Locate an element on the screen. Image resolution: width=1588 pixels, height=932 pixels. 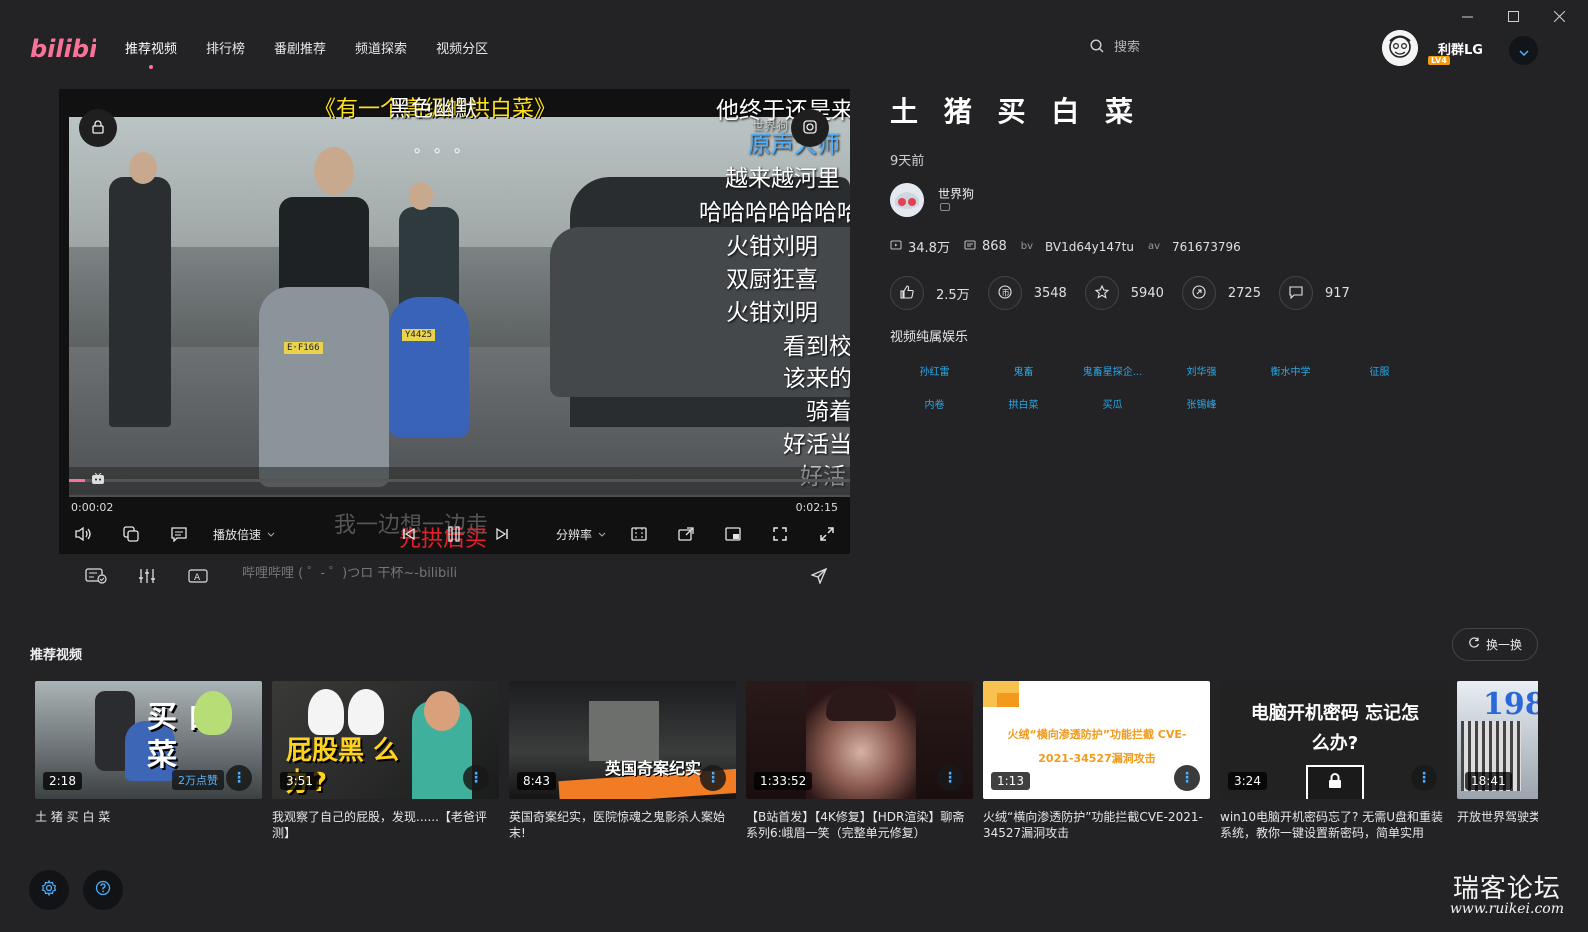
avatar is located at coordinates (1400, 48).